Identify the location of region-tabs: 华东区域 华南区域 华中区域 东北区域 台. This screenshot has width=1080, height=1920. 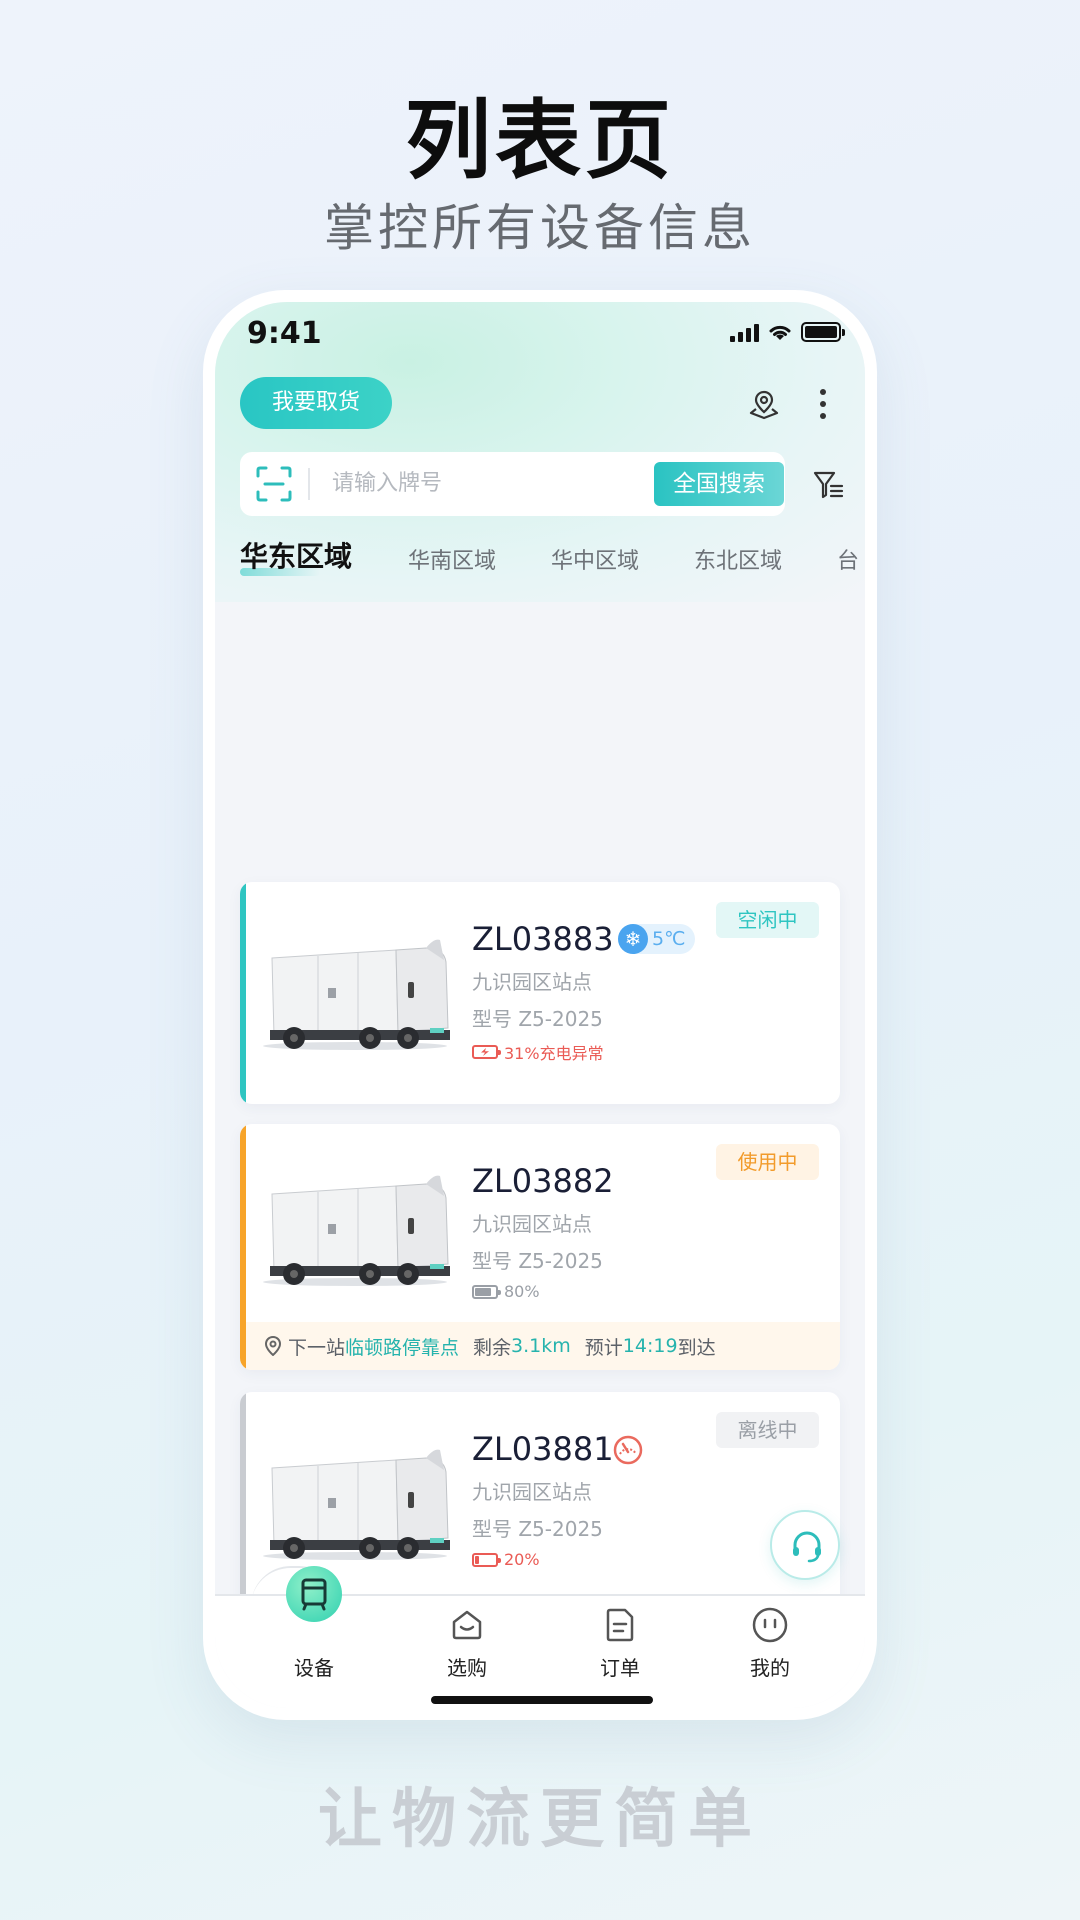
(552, 559).